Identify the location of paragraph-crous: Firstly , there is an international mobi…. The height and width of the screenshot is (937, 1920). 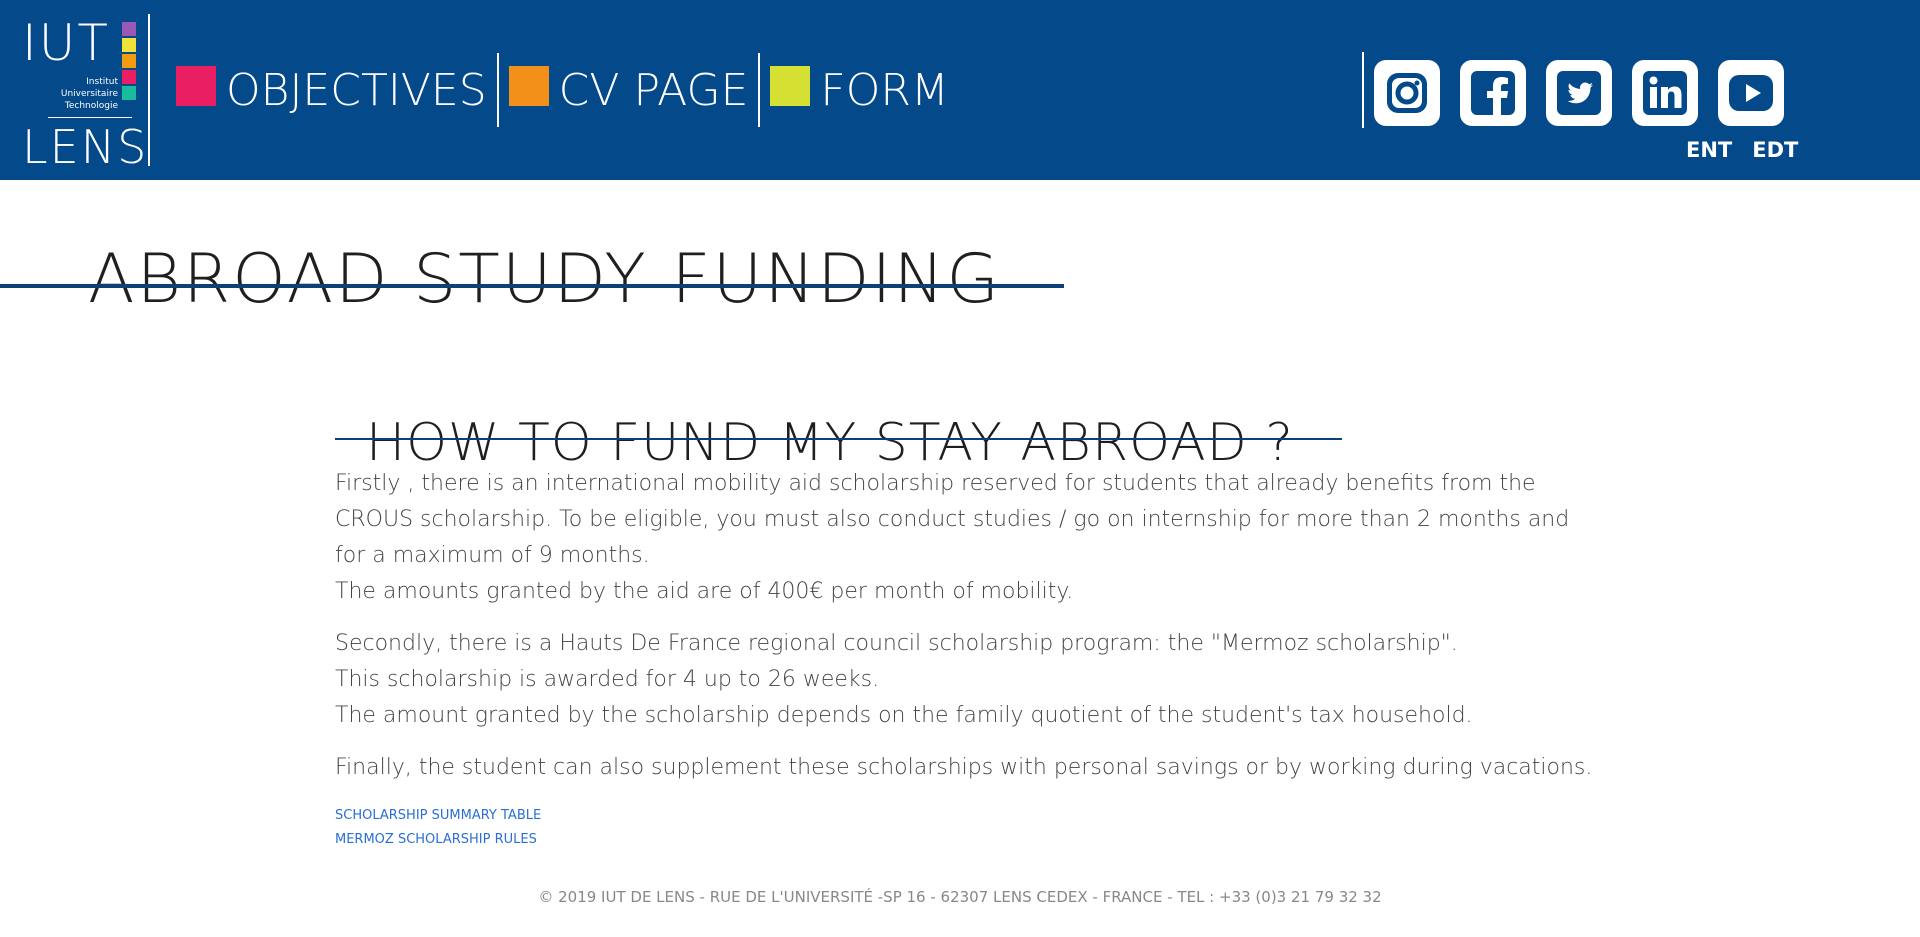
(970, 538).